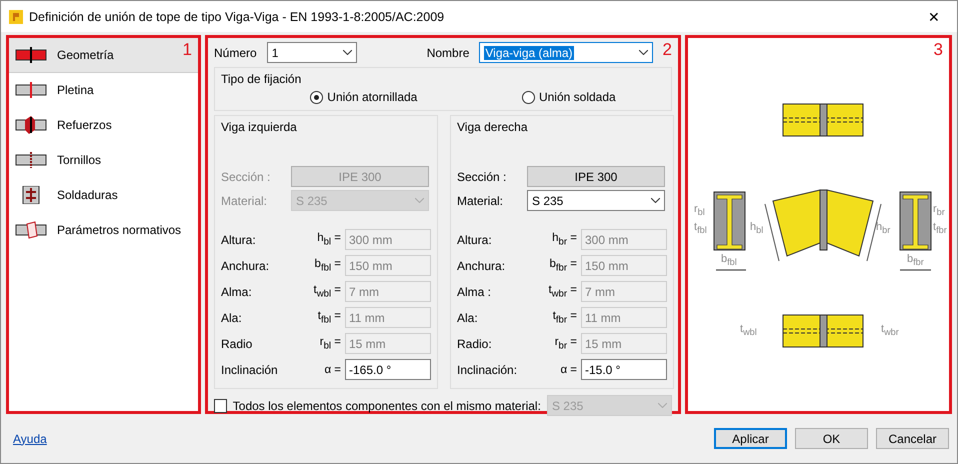  Describe the element at coordinates (79, 160) in the screenshot. I see `sidebar-item-label: Tornillos` at that location.